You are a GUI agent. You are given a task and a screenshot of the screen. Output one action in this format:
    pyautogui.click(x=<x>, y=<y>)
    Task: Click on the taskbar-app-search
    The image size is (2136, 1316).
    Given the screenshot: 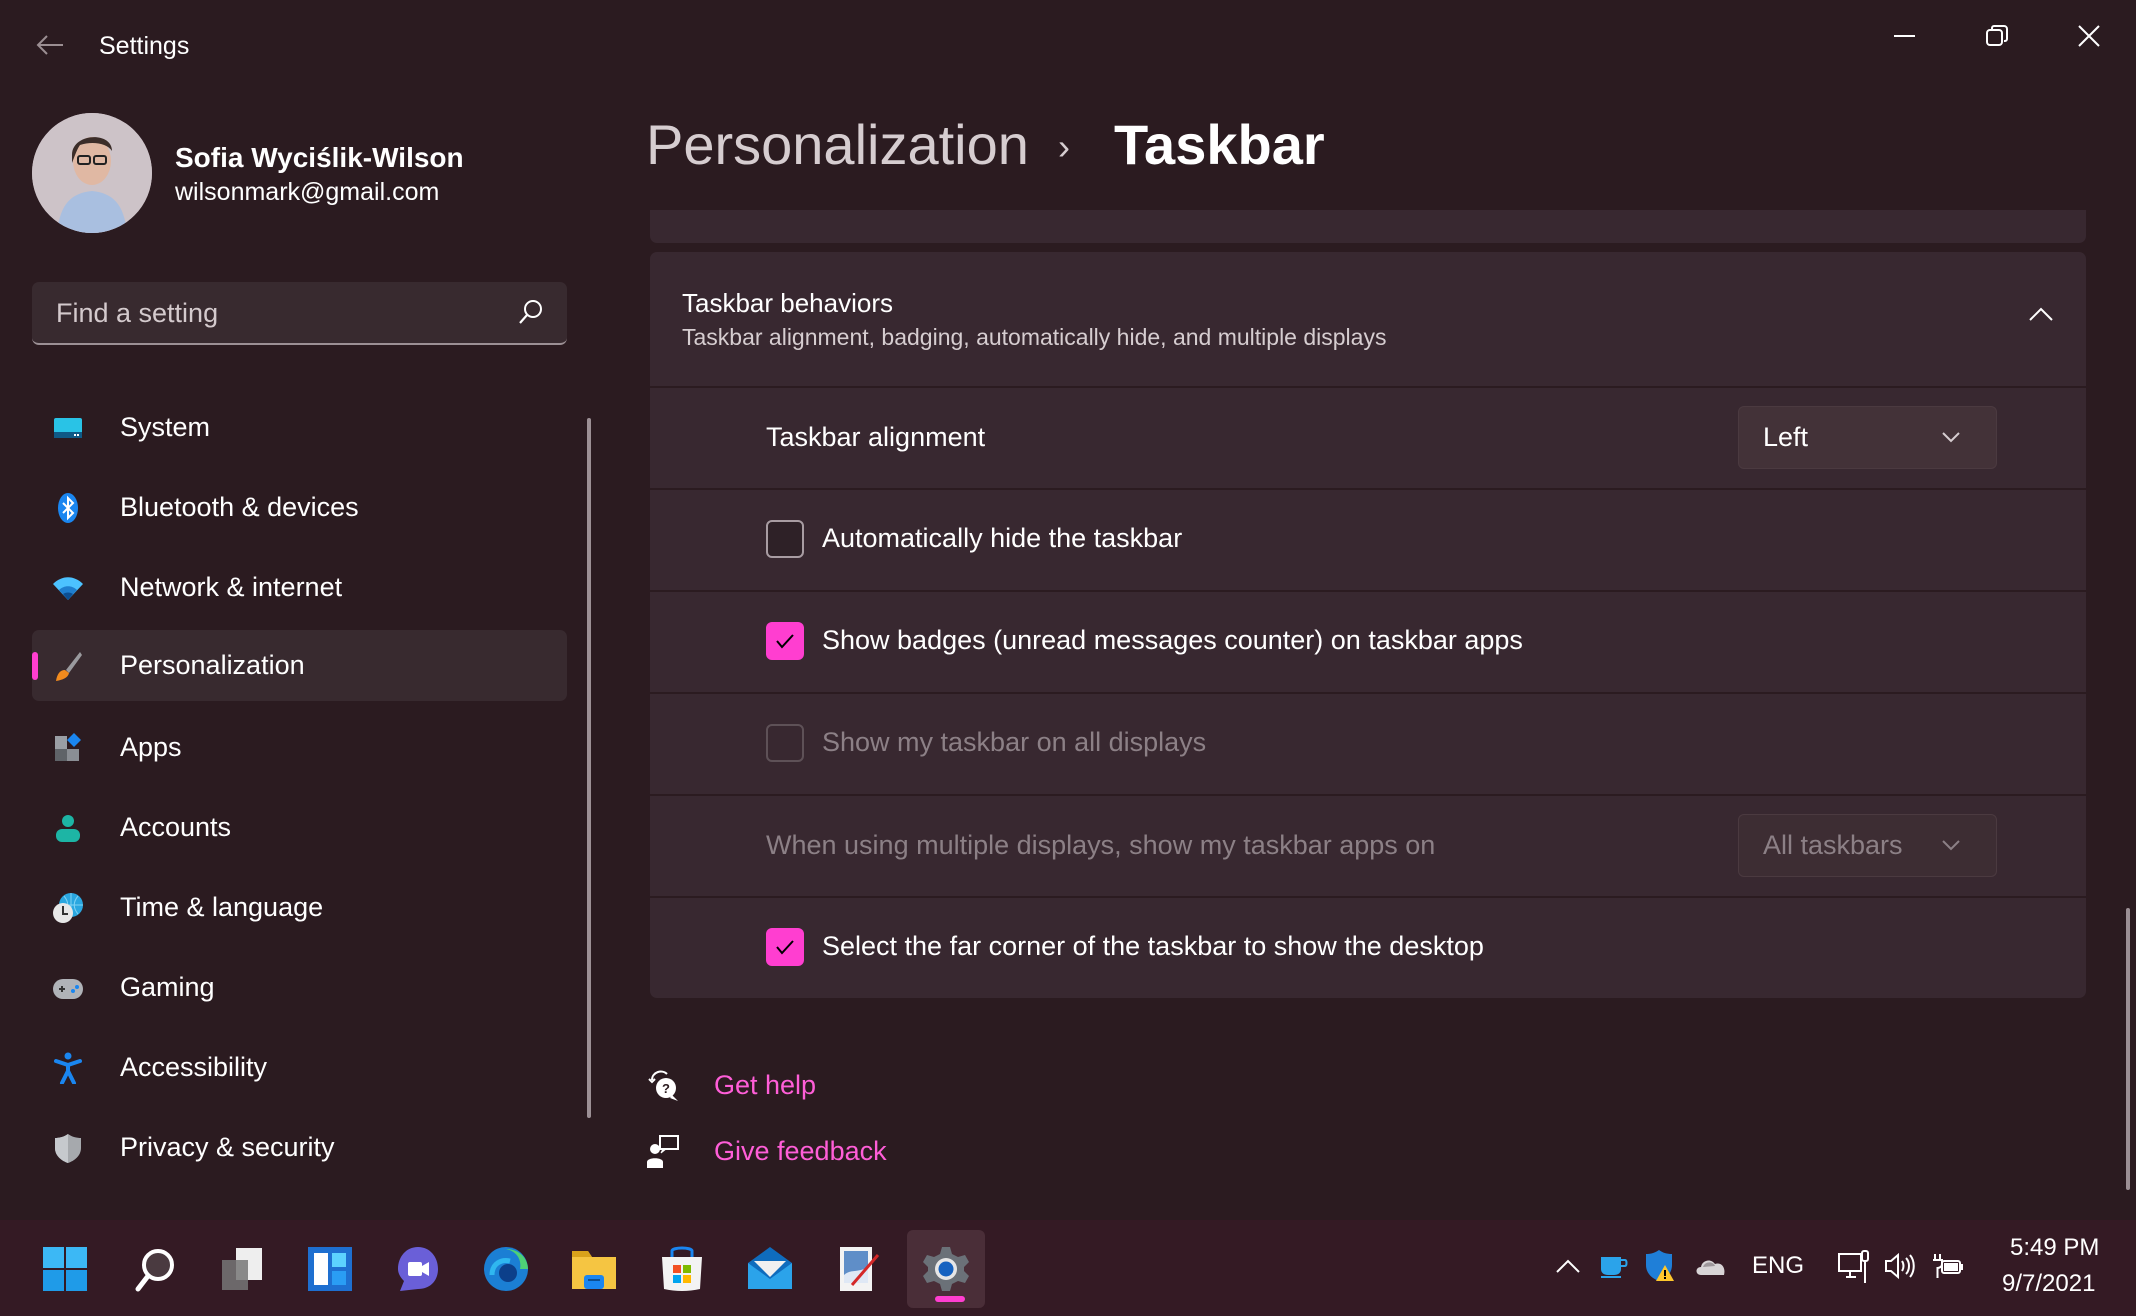 What is the action you would take?
    pyautogui.click(x=154, y=1269)
    